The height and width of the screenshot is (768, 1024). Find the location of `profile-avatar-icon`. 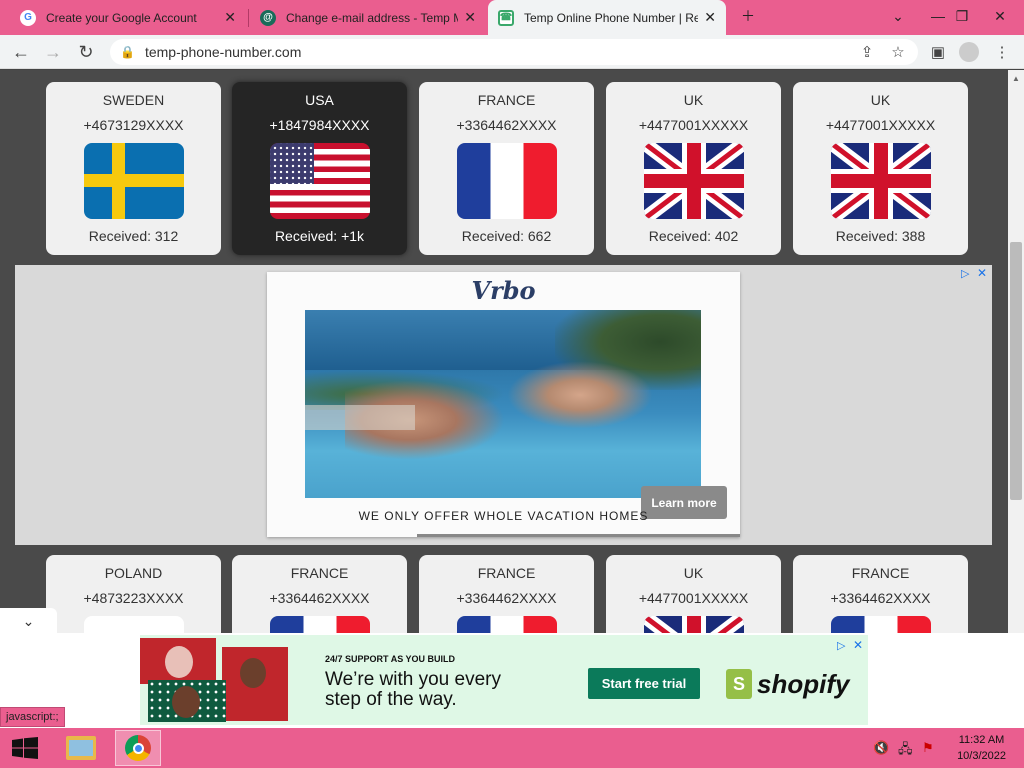

profile-avatar-icon is located at coordinates (969, 52).